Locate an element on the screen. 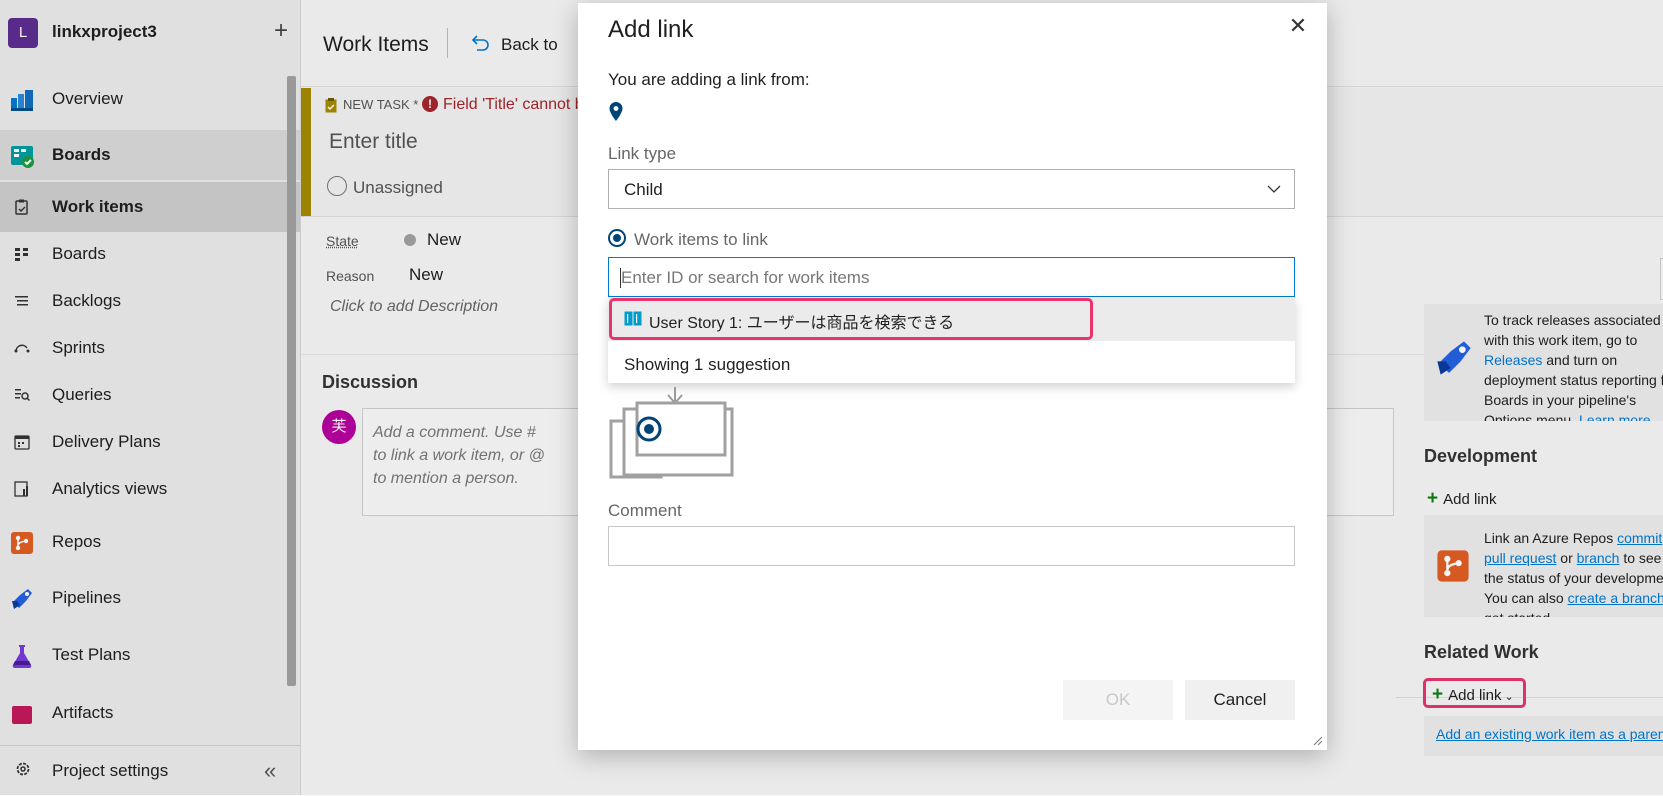  close-icon: ✕ is located at coordinates (1298, 26).